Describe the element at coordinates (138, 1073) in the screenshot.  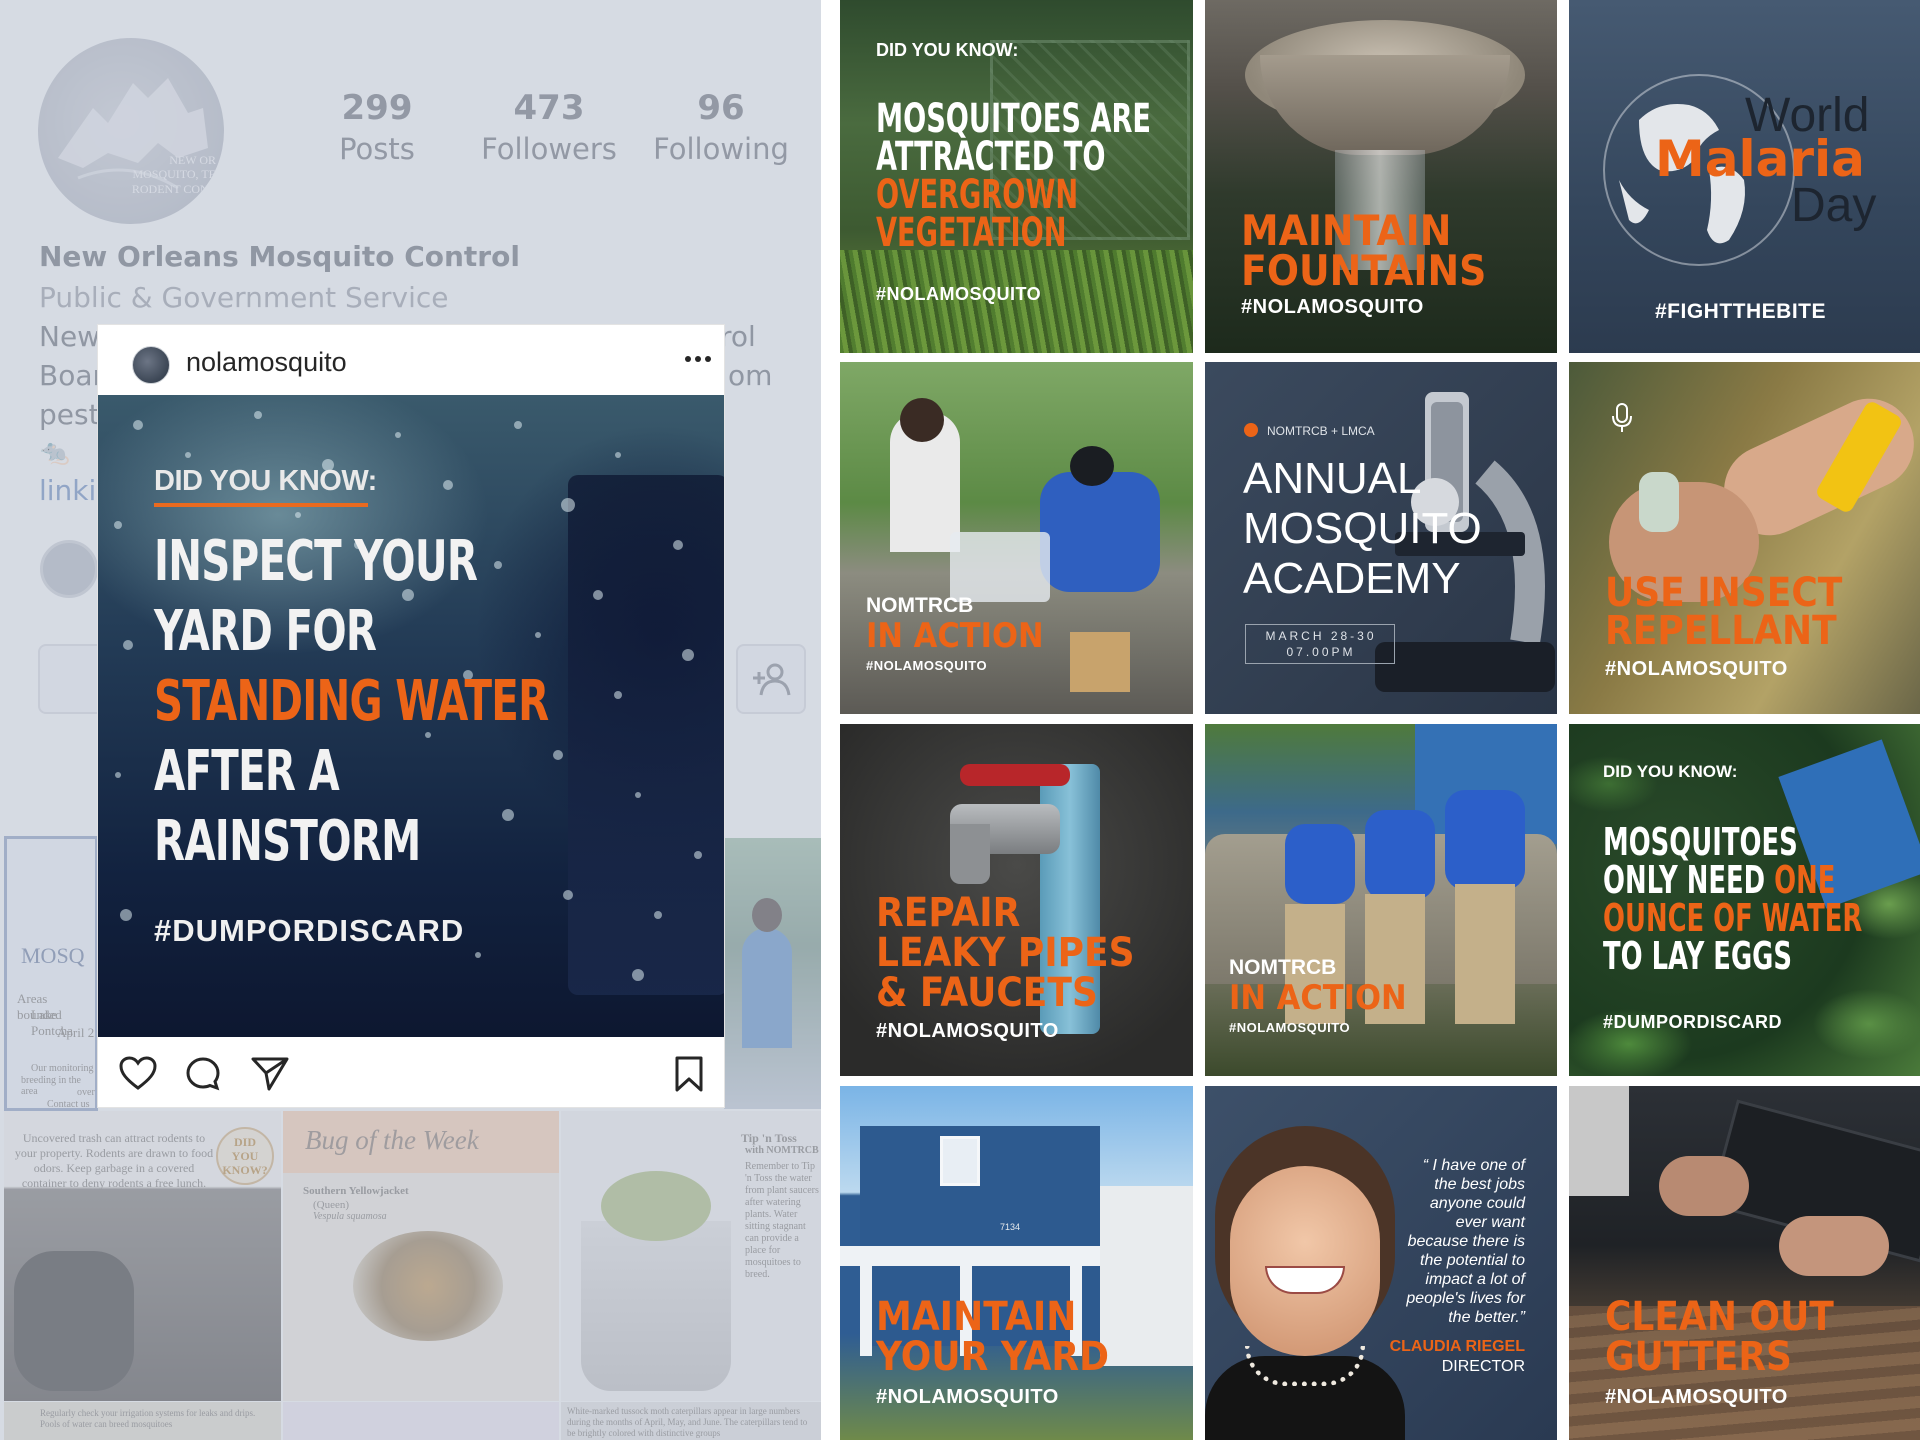
I see `heart-icon` at that location.